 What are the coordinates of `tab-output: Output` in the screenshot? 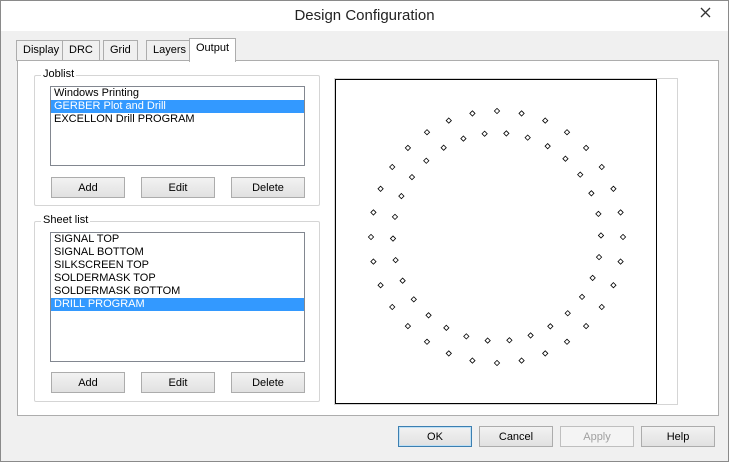 It's located at (213, 50).